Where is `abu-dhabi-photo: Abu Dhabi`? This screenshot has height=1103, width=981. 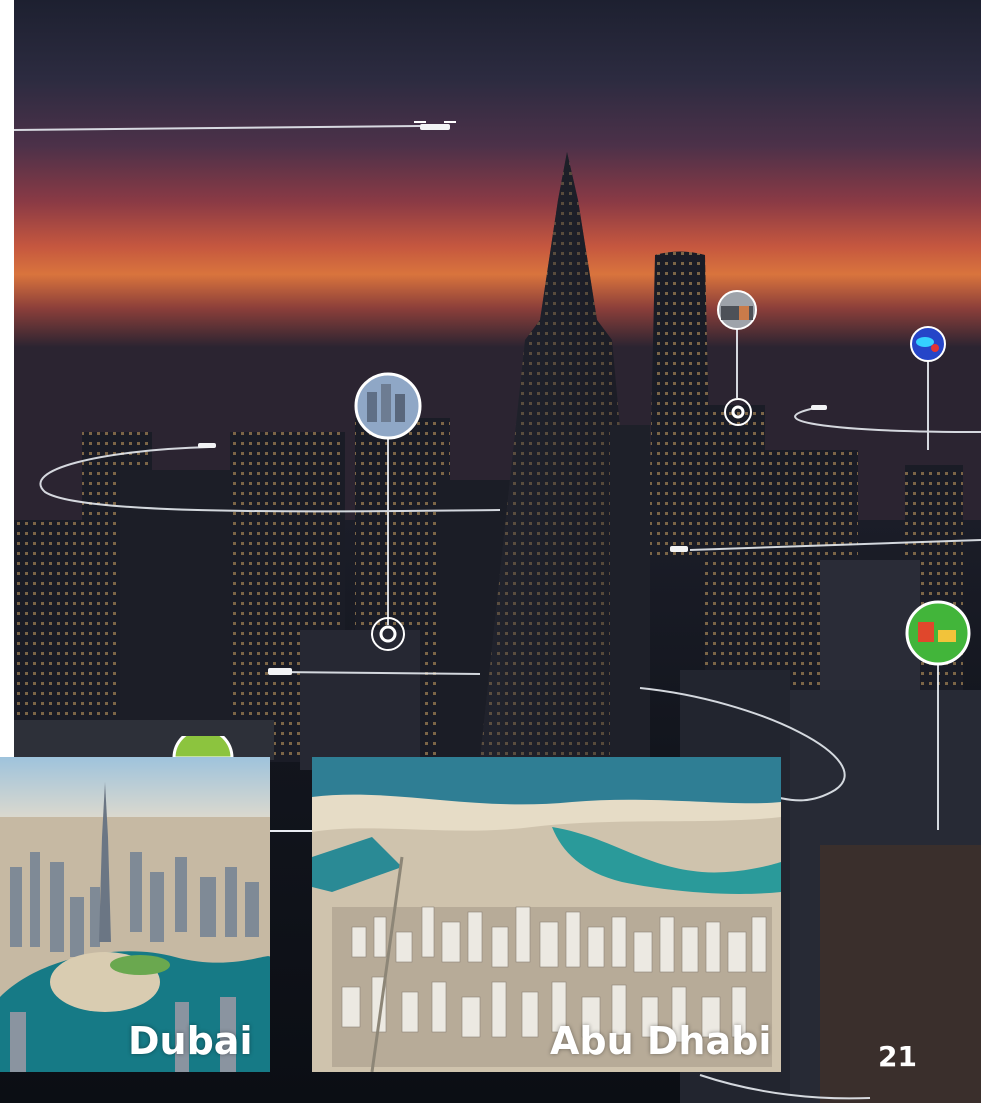 abu-dhabi-photo: Abu Dhabi is located at coordinates (546, 914).